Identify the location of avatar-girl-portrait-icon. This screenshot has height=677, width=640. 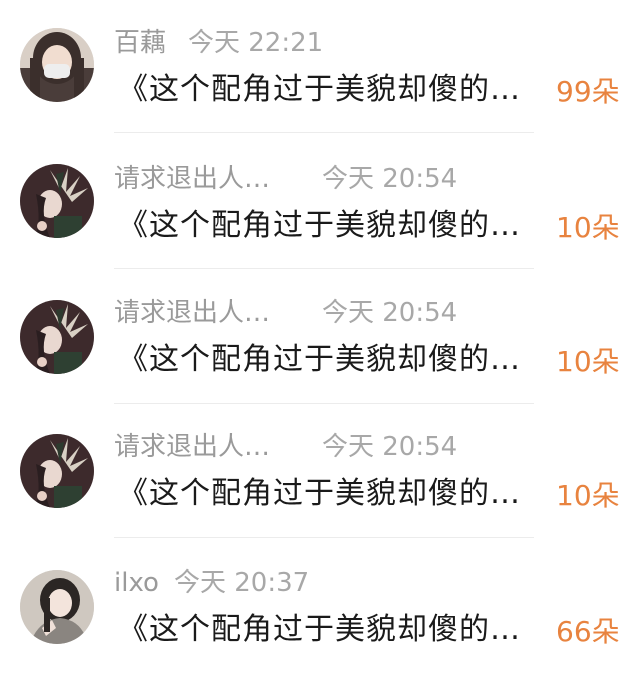
(57, 607).